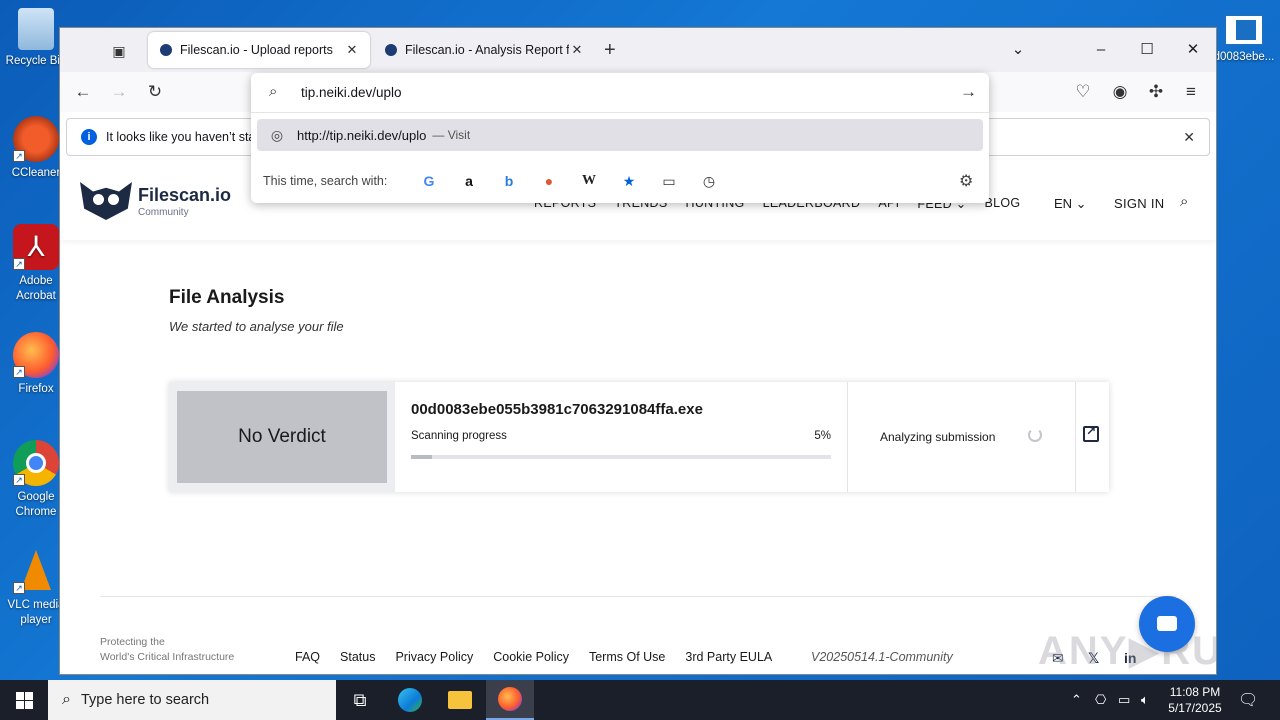 The image size is (1280, 720). I want to click on language-selector: EN ⌄, so click(1070, 204).